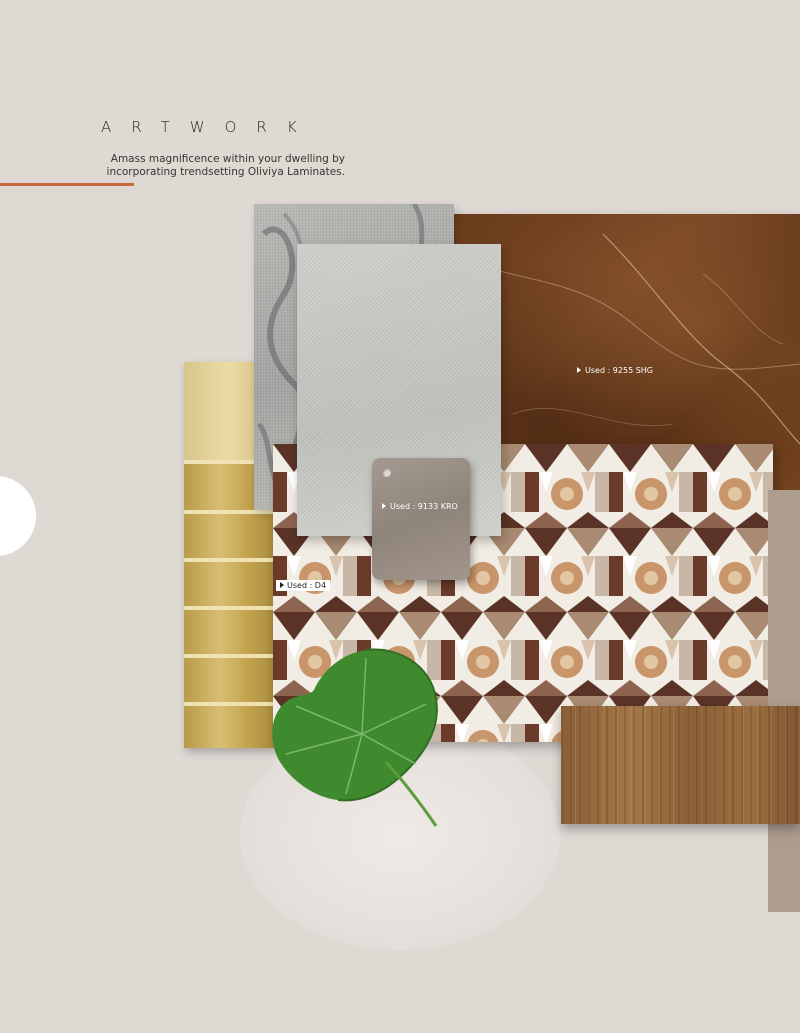 Image resolution: width=800 pixels, height=1033 pixels. Describe the element at coordinates (680, 765) in the screenshot. I see `wood-swatch` at that location.